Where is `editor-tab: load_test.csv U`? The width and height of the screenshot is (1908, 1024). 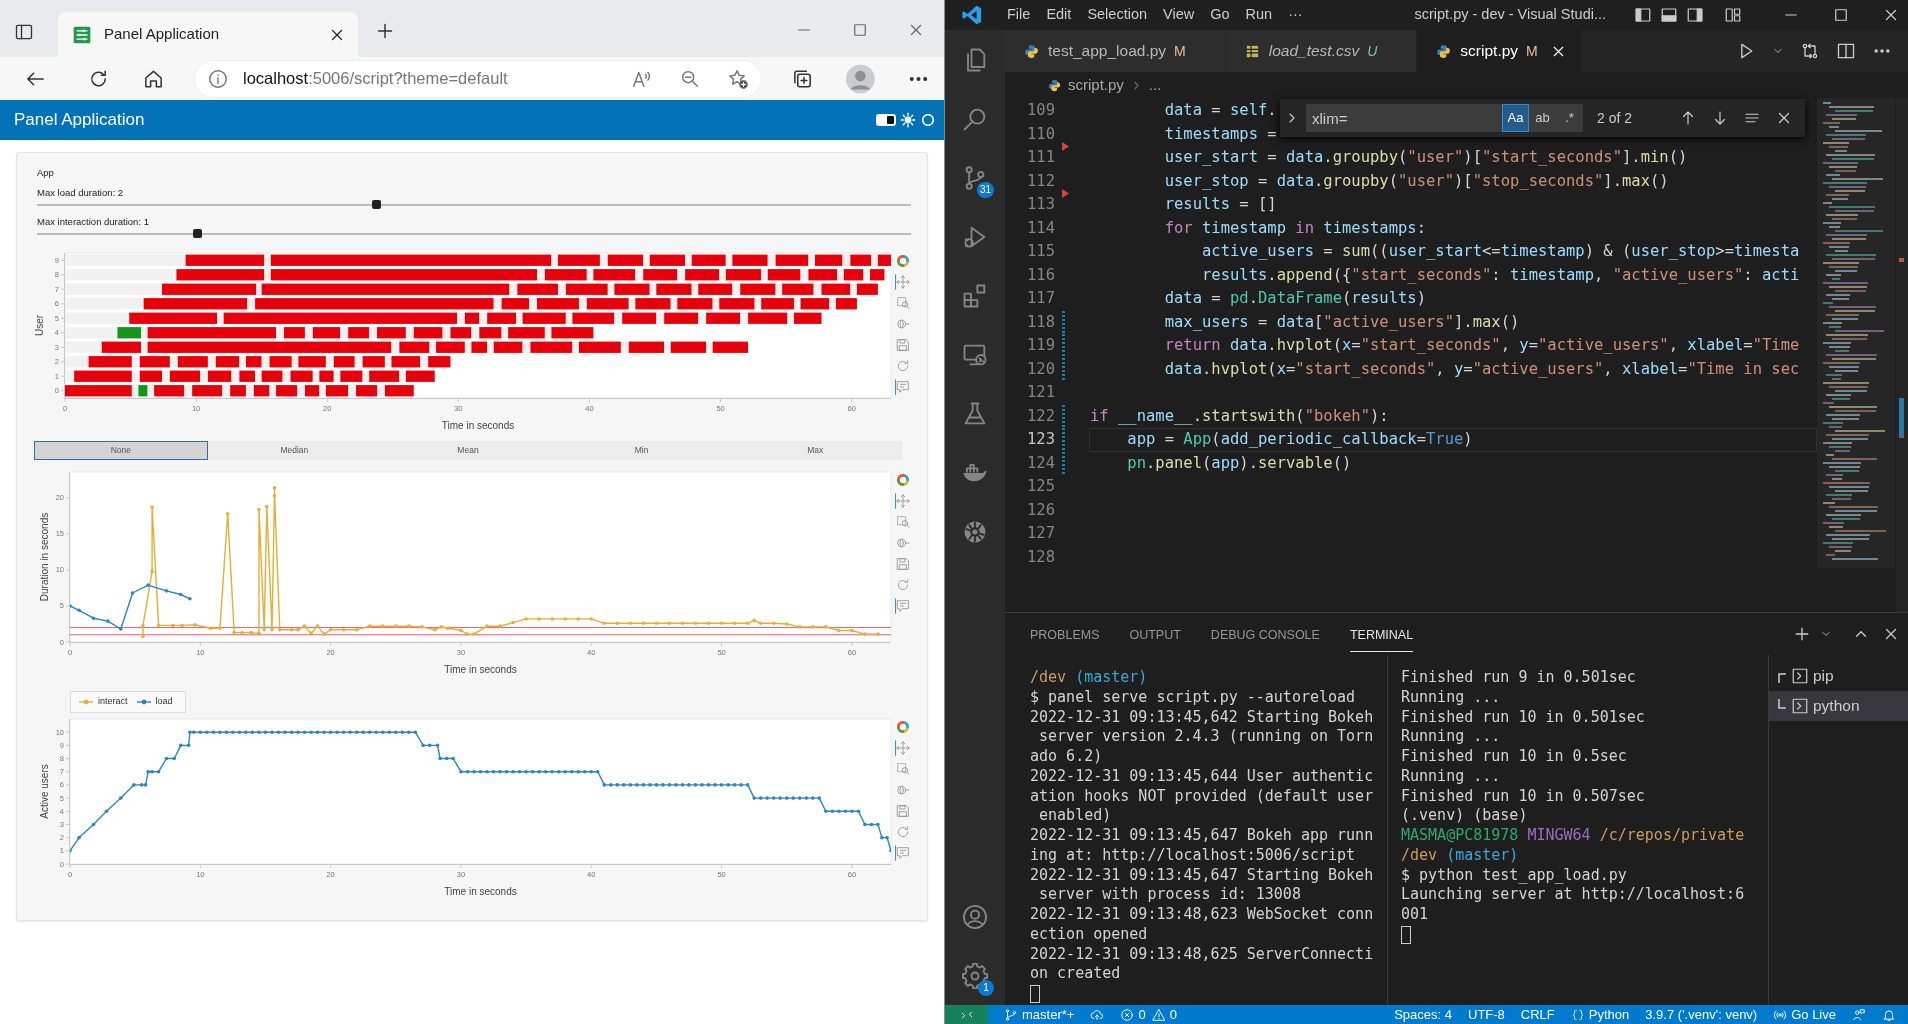 editor-tab: load_test.csv U is located at coordinates (1321, 51).